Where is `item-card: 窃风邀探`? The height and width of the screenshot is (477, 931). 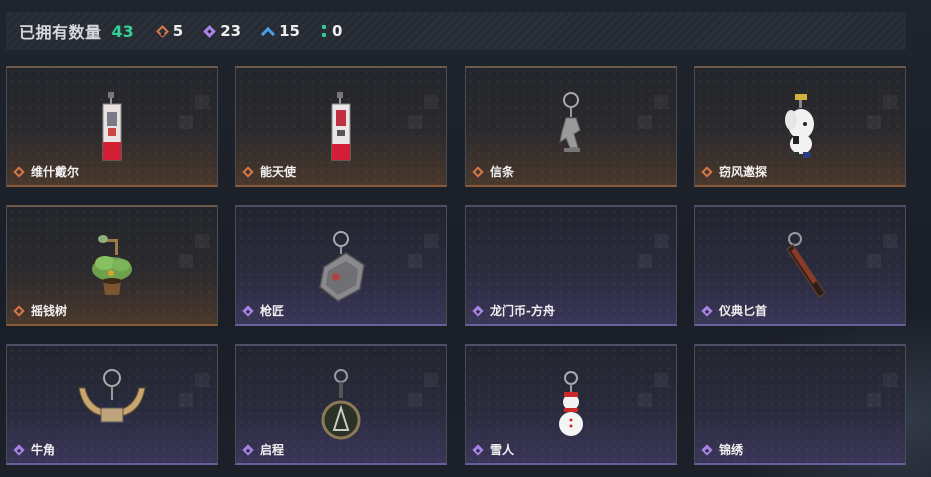
item-card: 窃风邀探 is located at coordinates (800, 126).